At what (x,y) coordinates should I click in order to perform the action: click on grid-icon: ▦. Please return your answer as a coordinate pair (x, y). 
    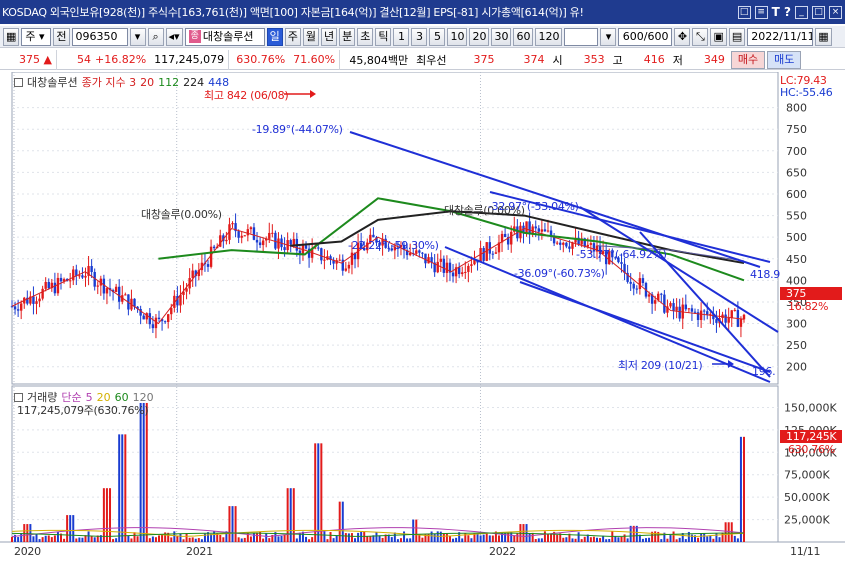
    Looking at the image, I should click on (11, 36).